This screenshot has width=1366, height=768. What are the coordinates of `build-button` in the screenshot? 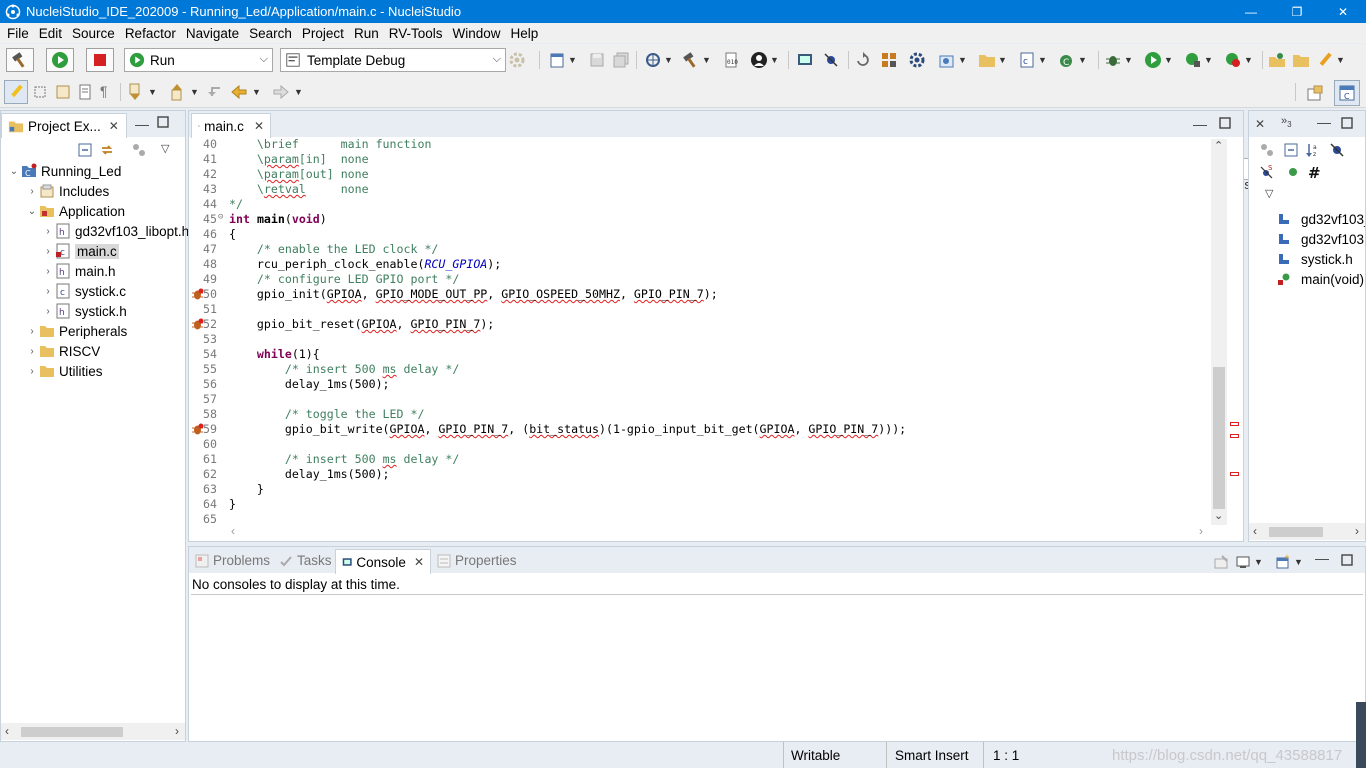 It's located at (20, 60).